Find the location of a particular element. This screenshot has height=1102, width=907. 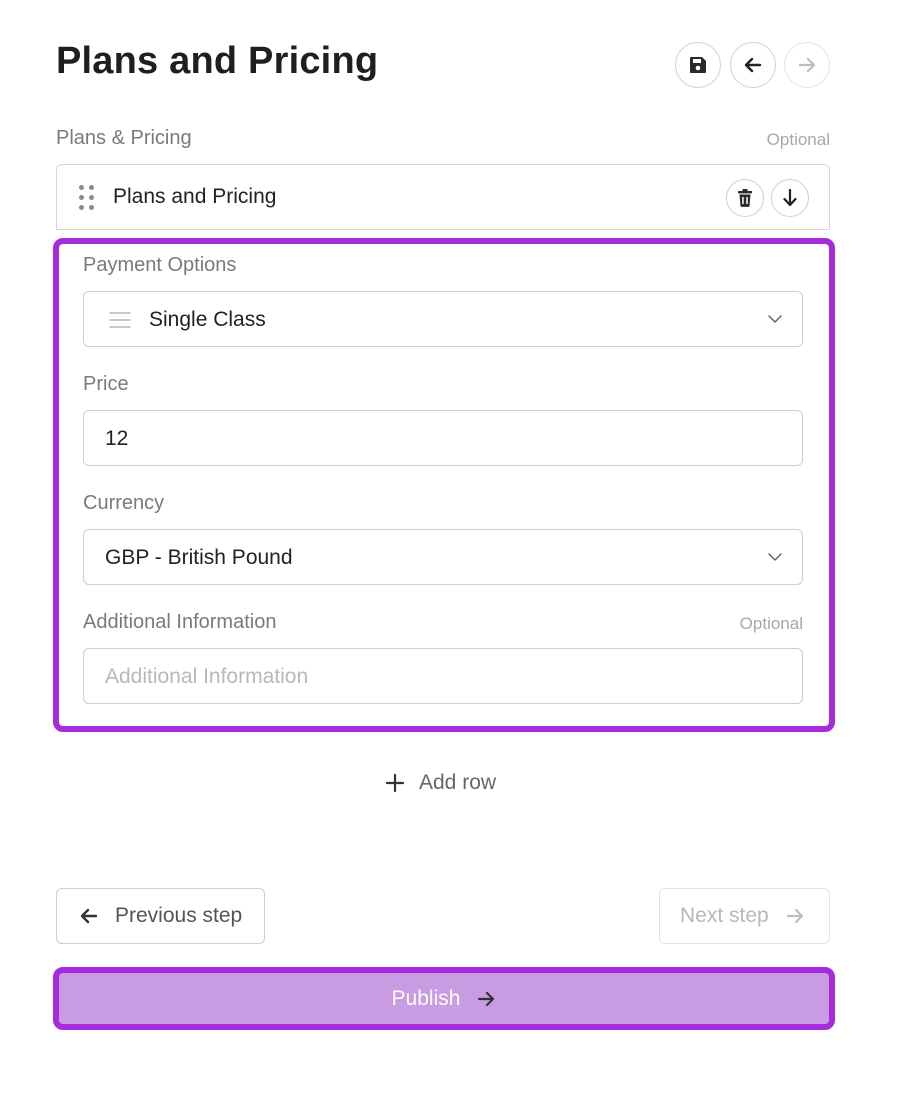

currency-select: GBP - British Pound is located at coordinates (443, 557).